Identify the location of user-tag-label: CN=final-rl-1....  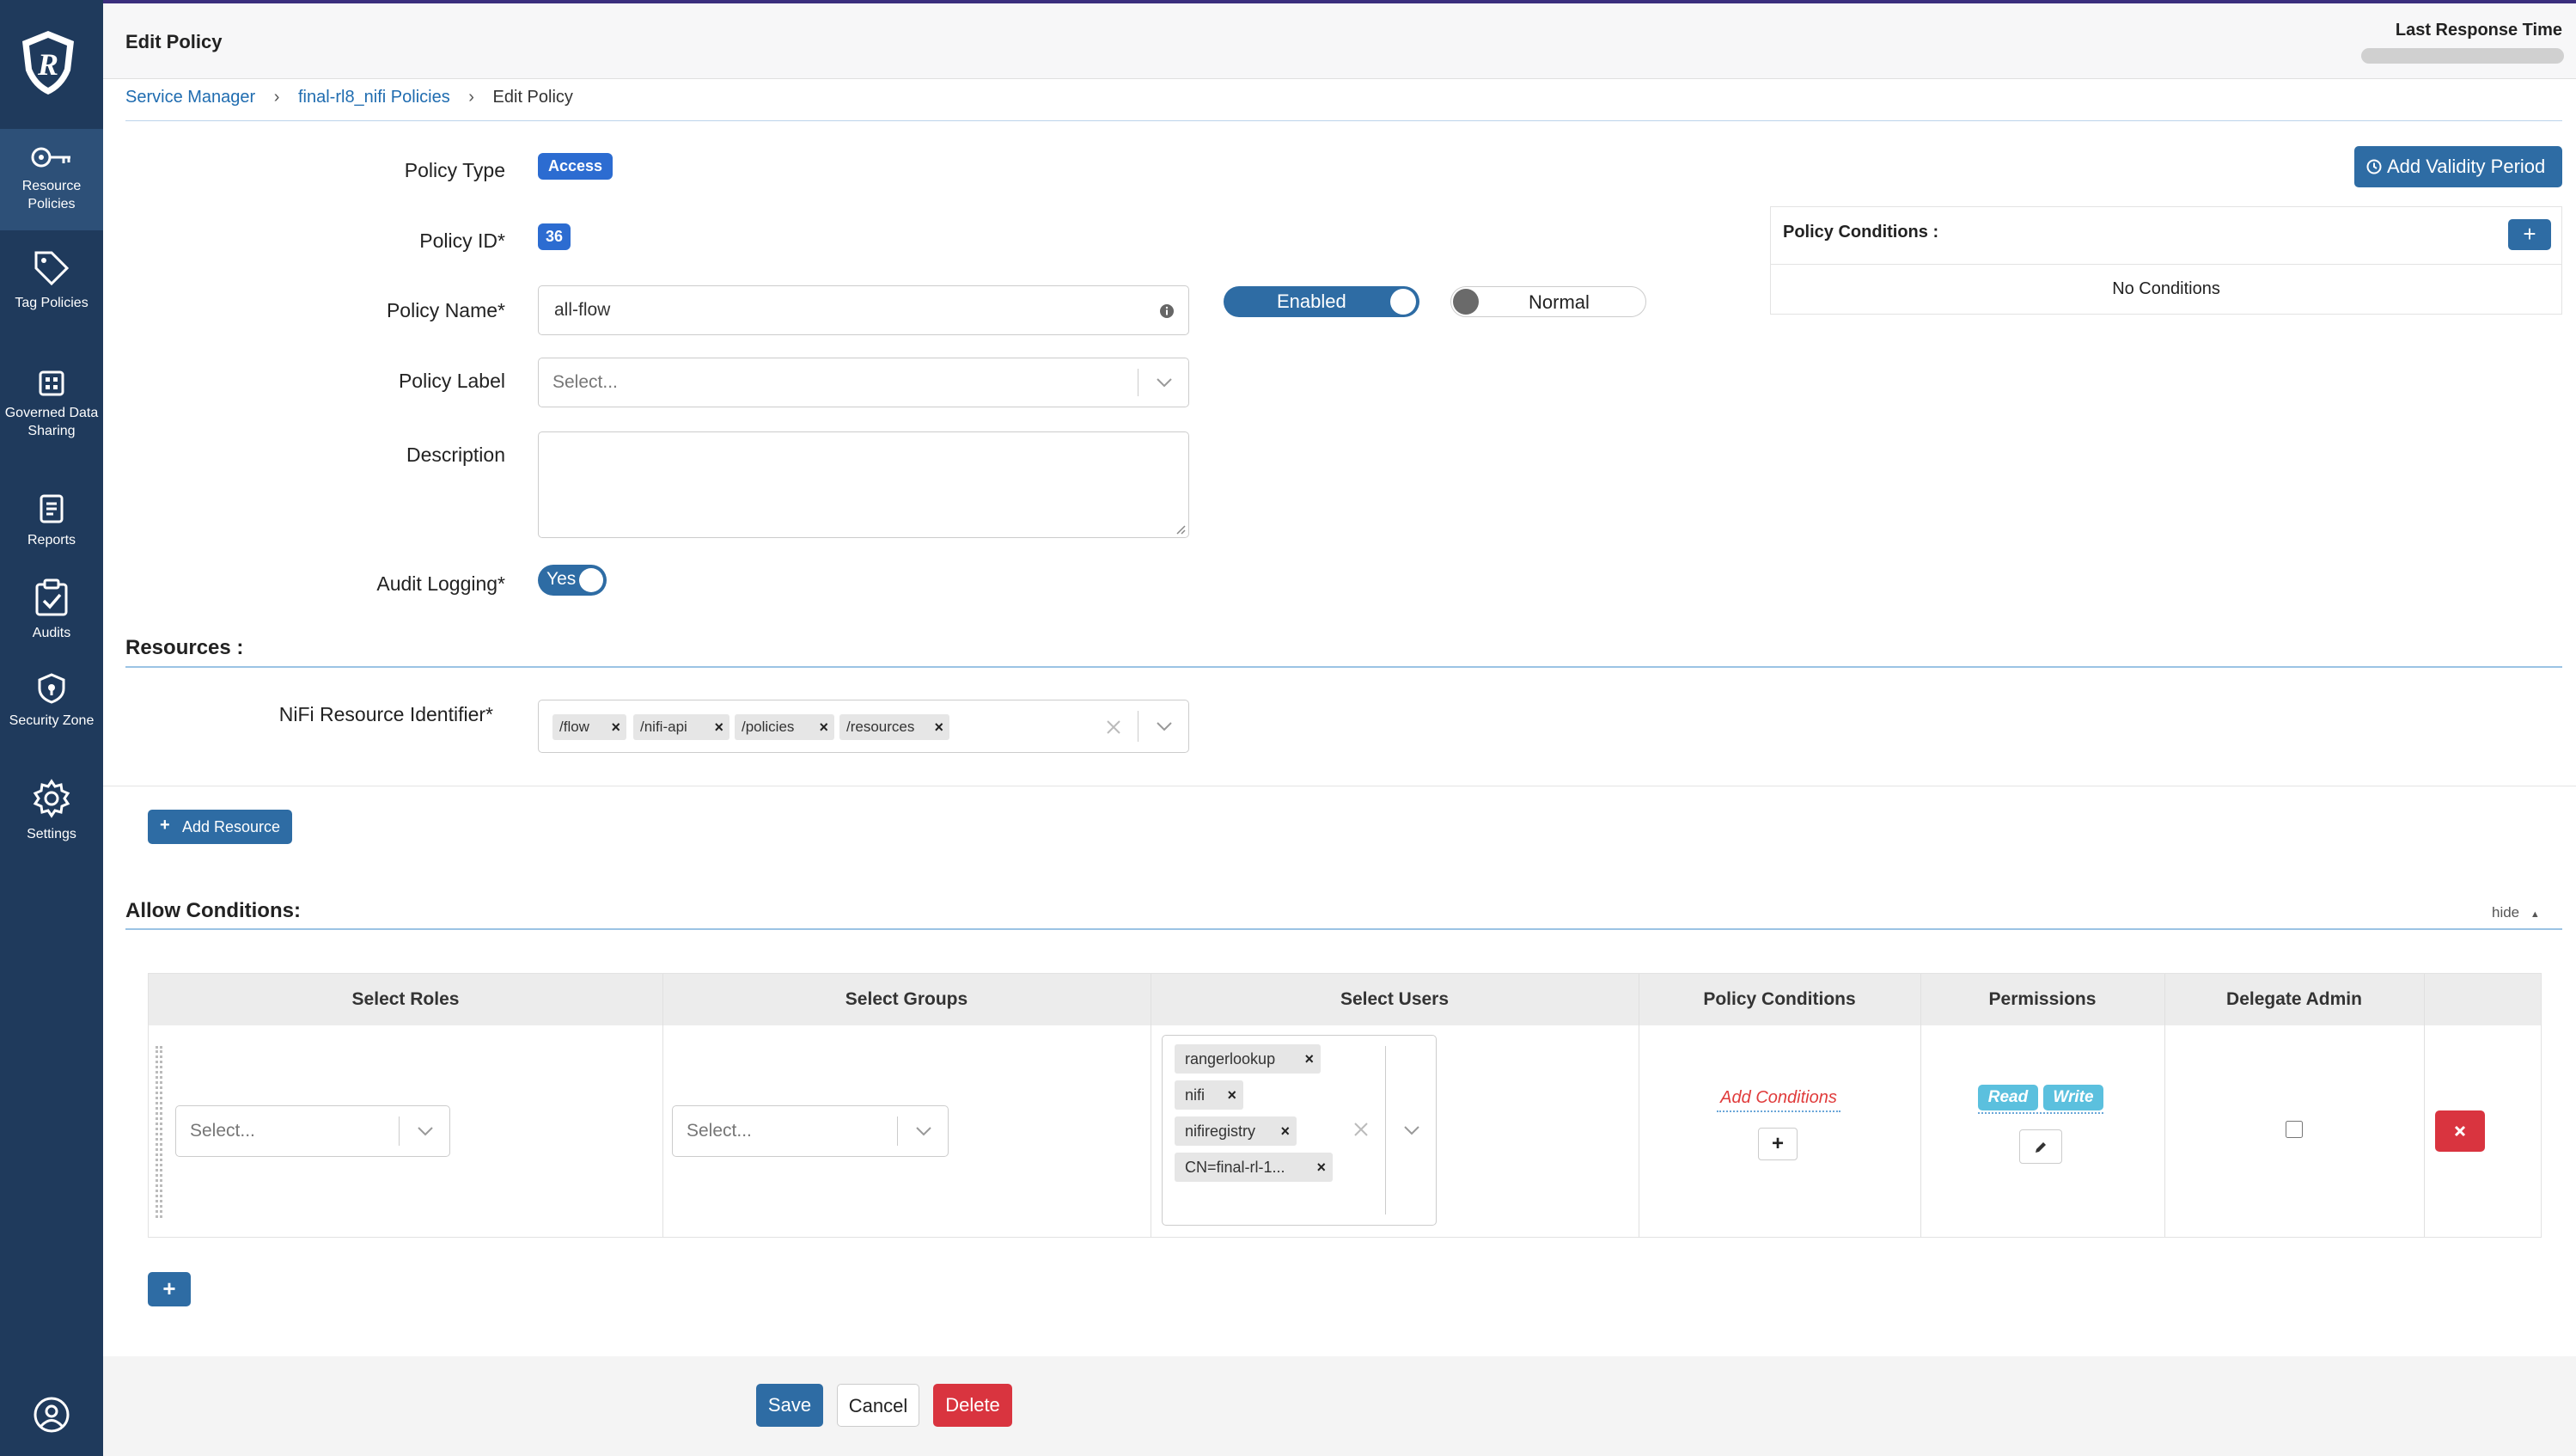
(1235, 1167).